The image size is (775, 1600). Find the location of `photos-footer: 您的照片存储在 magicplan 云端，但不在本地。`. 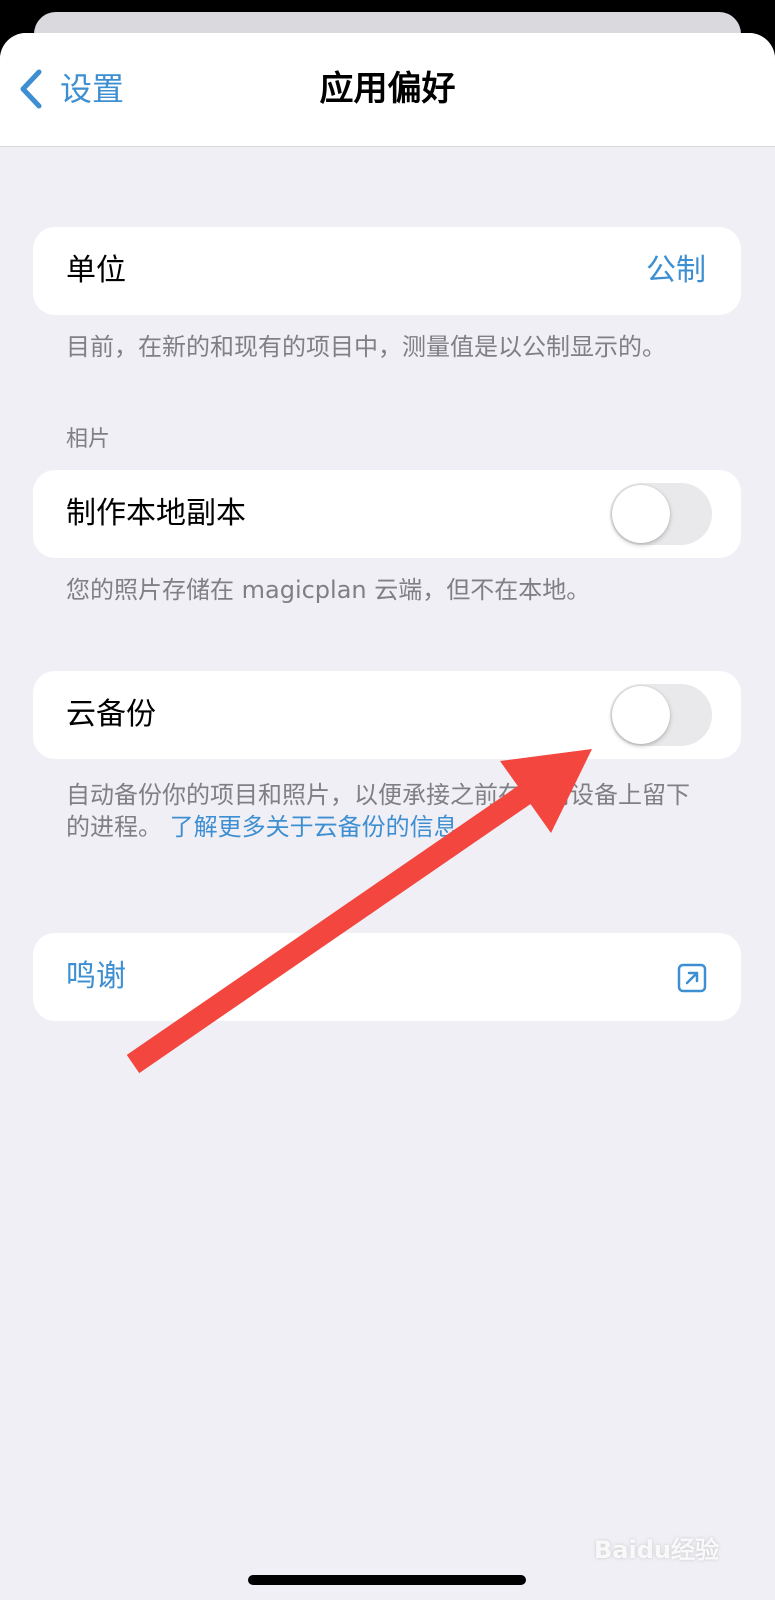

photos-footer: 您的照片存储在 magicplan 云端，但不在本地。 is located at coordinates (328, 590).